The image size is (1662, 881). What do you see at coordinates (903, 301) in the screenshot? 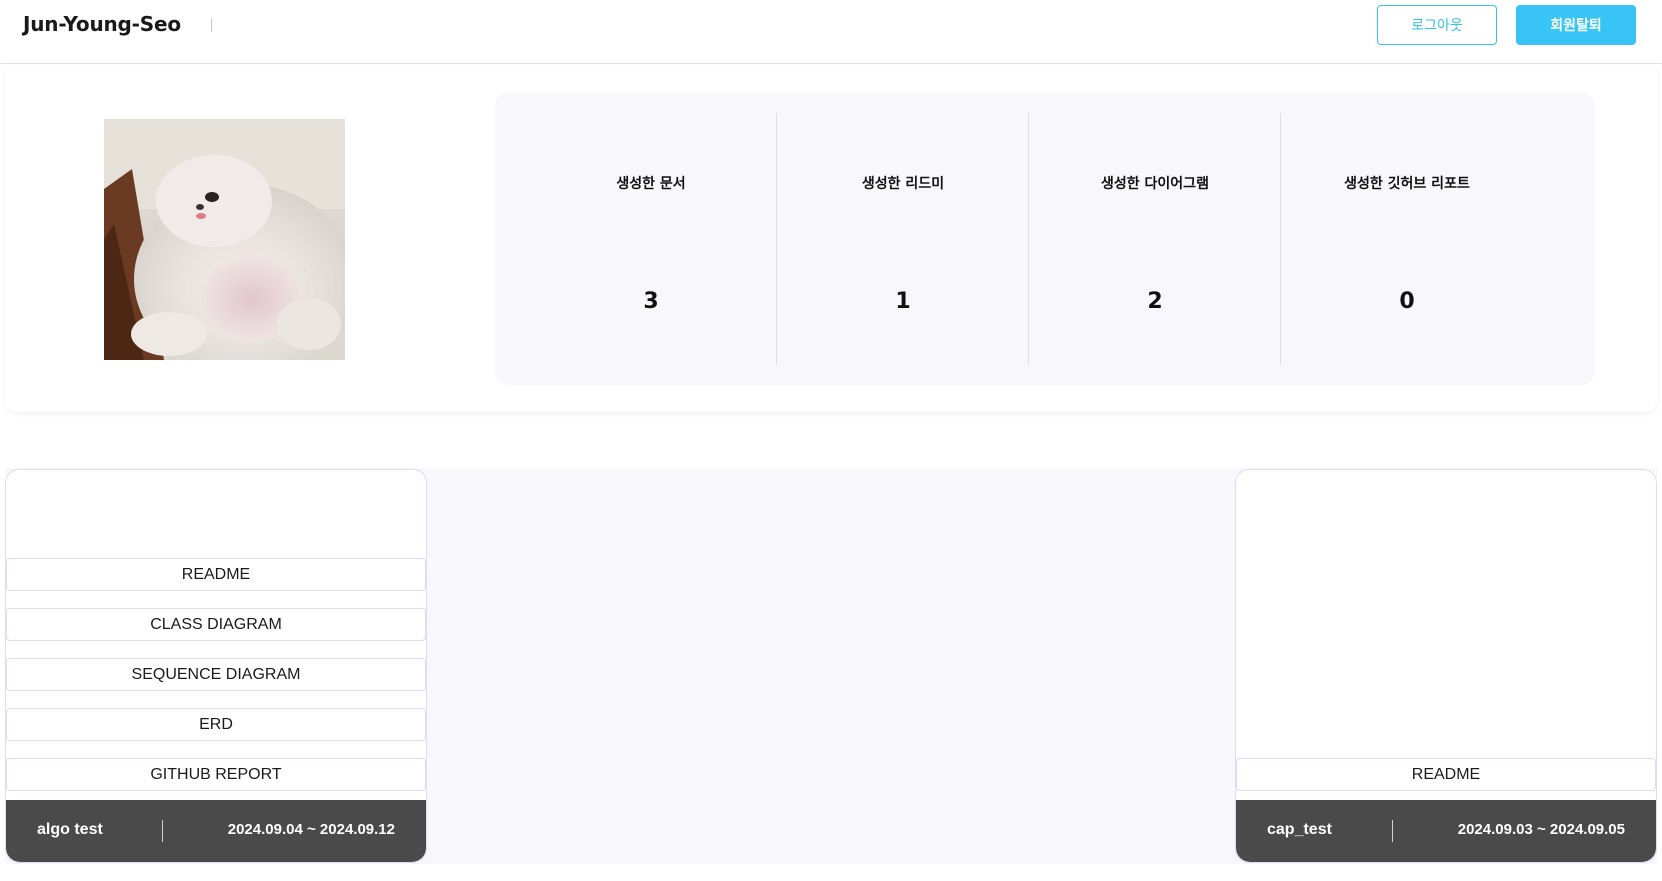
I see `stat-value: 1` at bounding box center [903, 301].